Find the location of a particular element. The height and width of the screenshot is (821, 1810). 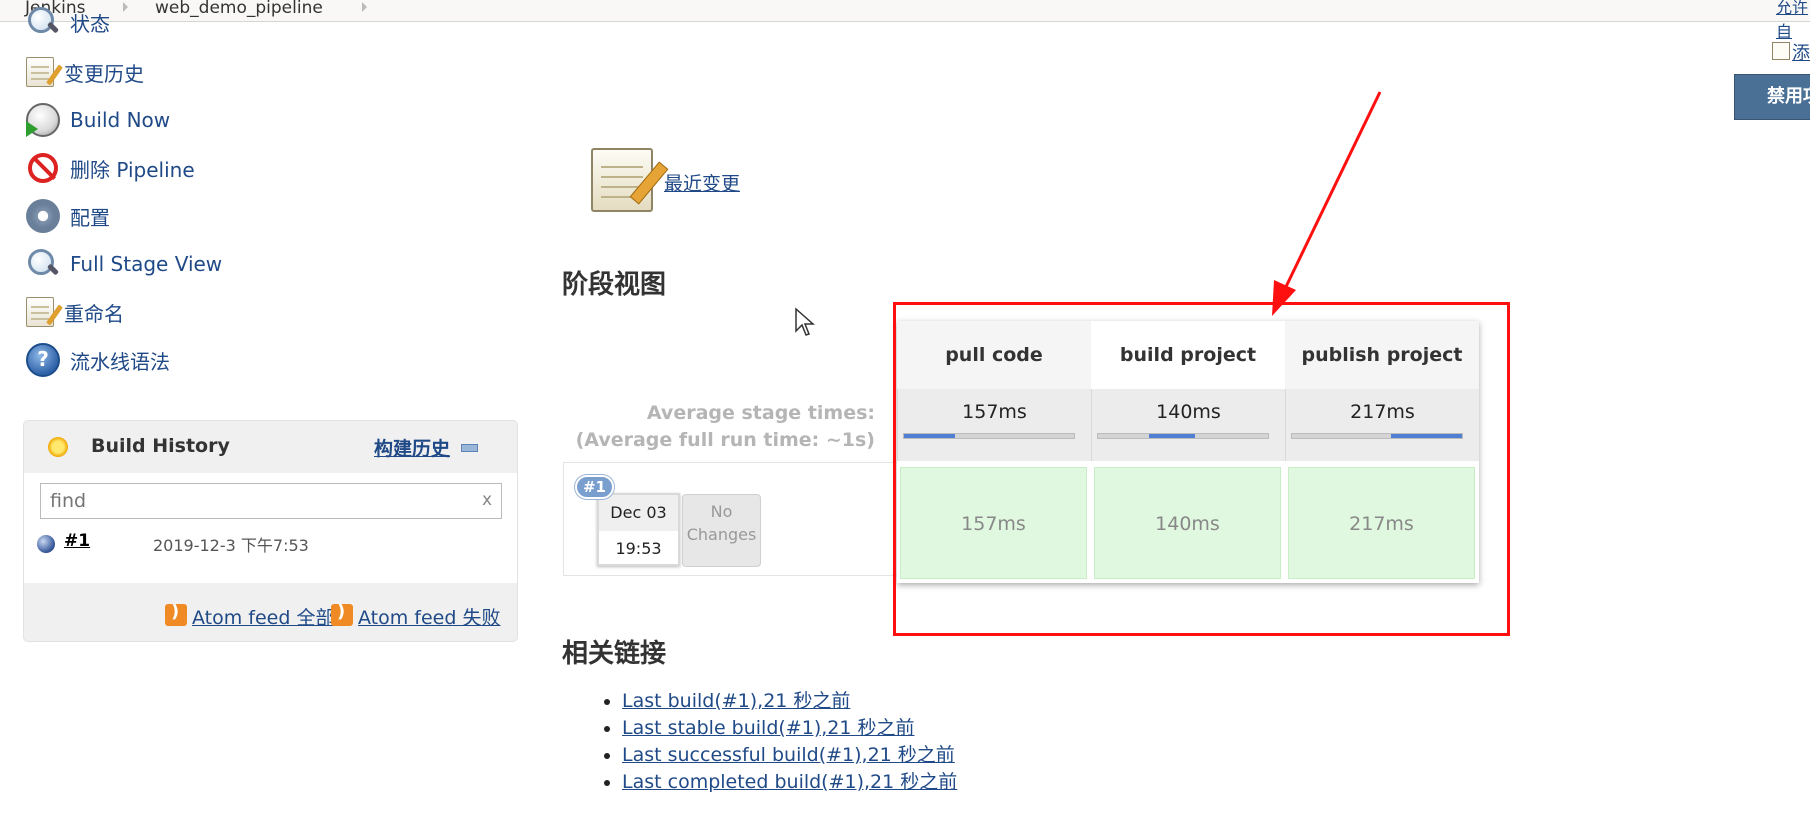

clear-search-icon: x is located at coordinates (487, 500).